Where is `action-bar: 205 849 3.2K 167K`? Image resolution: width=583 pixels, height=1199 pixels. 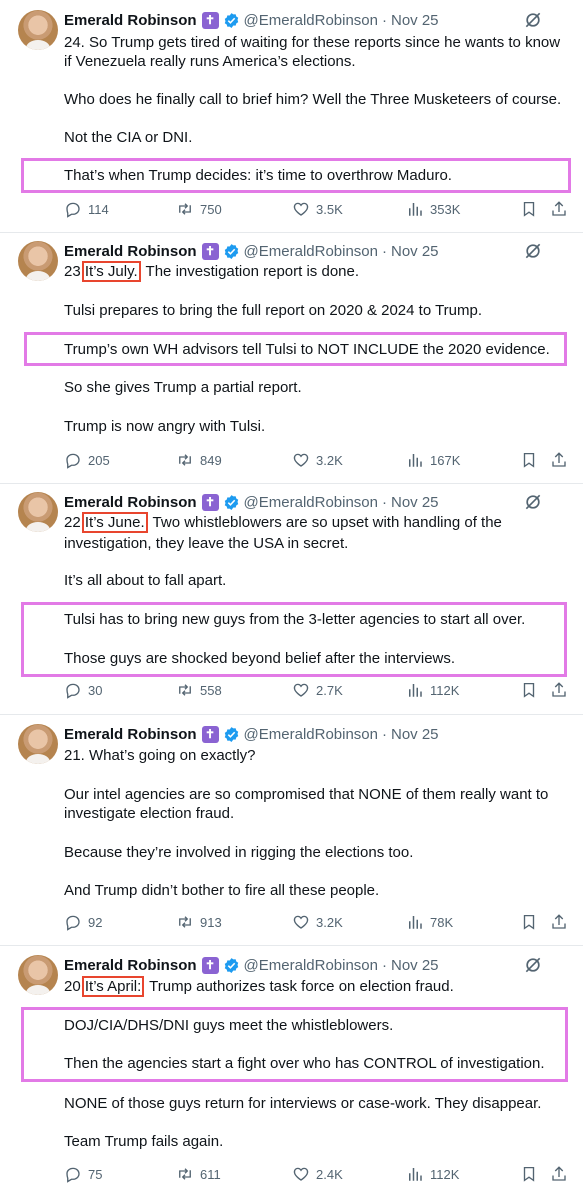
action-bar: 205 849 3.2K 167K is located at coordinates (319, 460).